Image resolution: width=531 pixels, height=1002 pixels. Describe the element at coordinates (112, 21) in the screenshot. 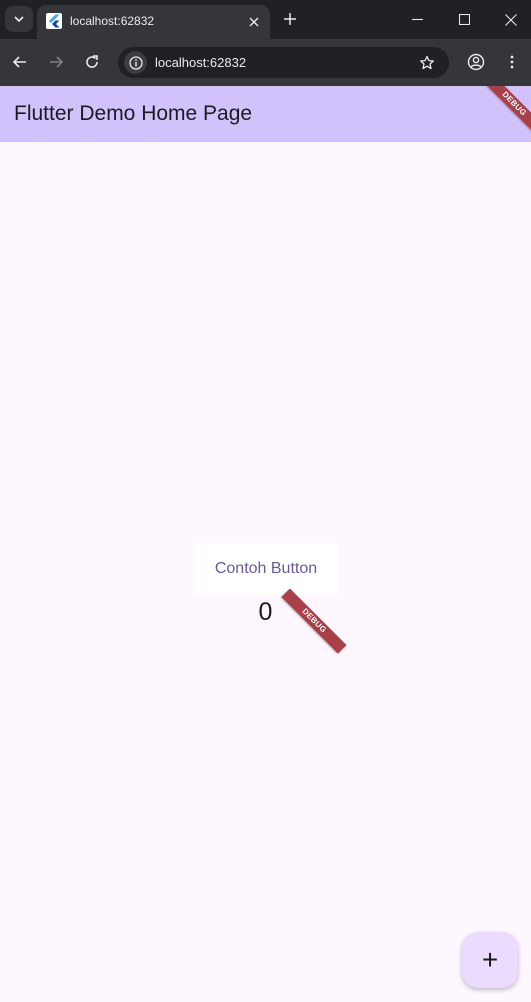

I see `tab-title: localhost:62832` at that location.